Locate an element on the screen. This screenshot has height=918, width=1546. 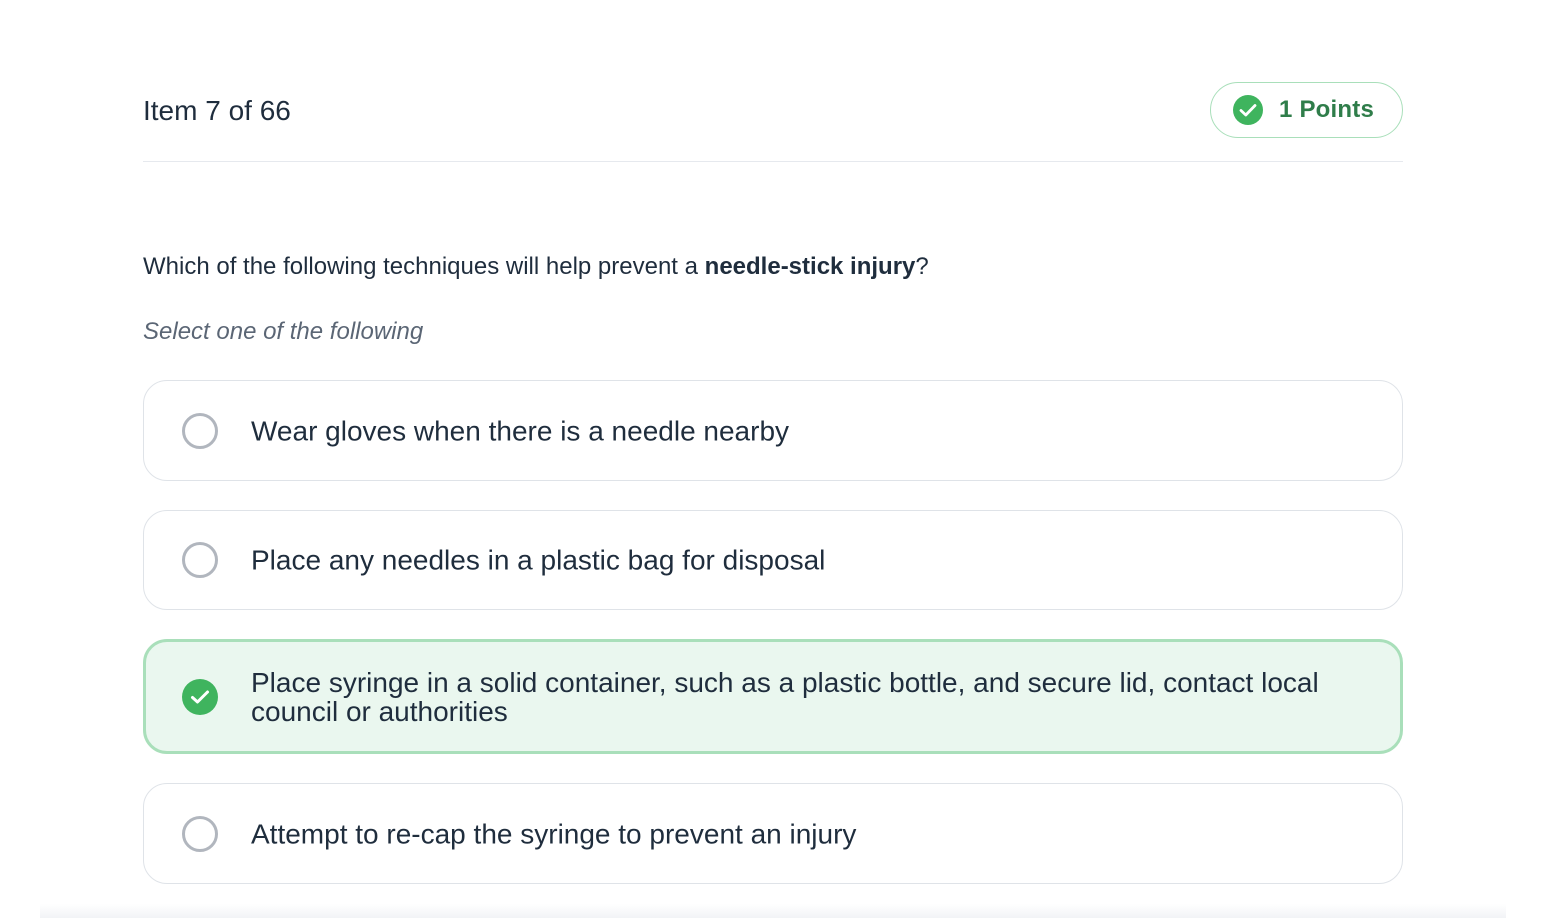
item-header: Item 7 of 66 1 Points is located at coordinates (773, 111).